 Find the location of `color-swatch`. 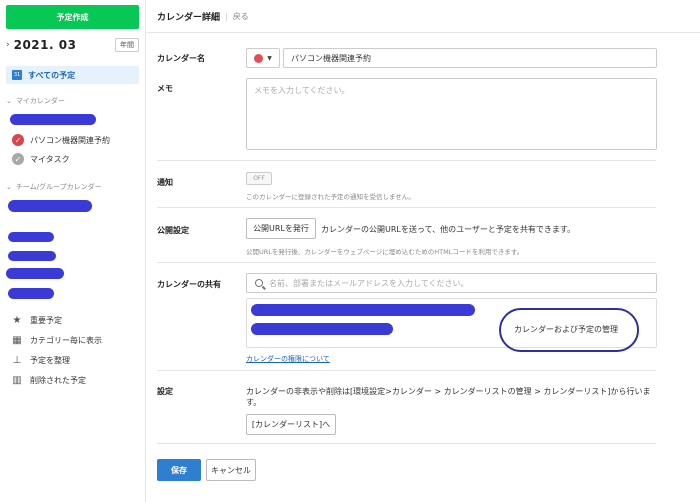

color-swatch is located at coordinates (259, 58).